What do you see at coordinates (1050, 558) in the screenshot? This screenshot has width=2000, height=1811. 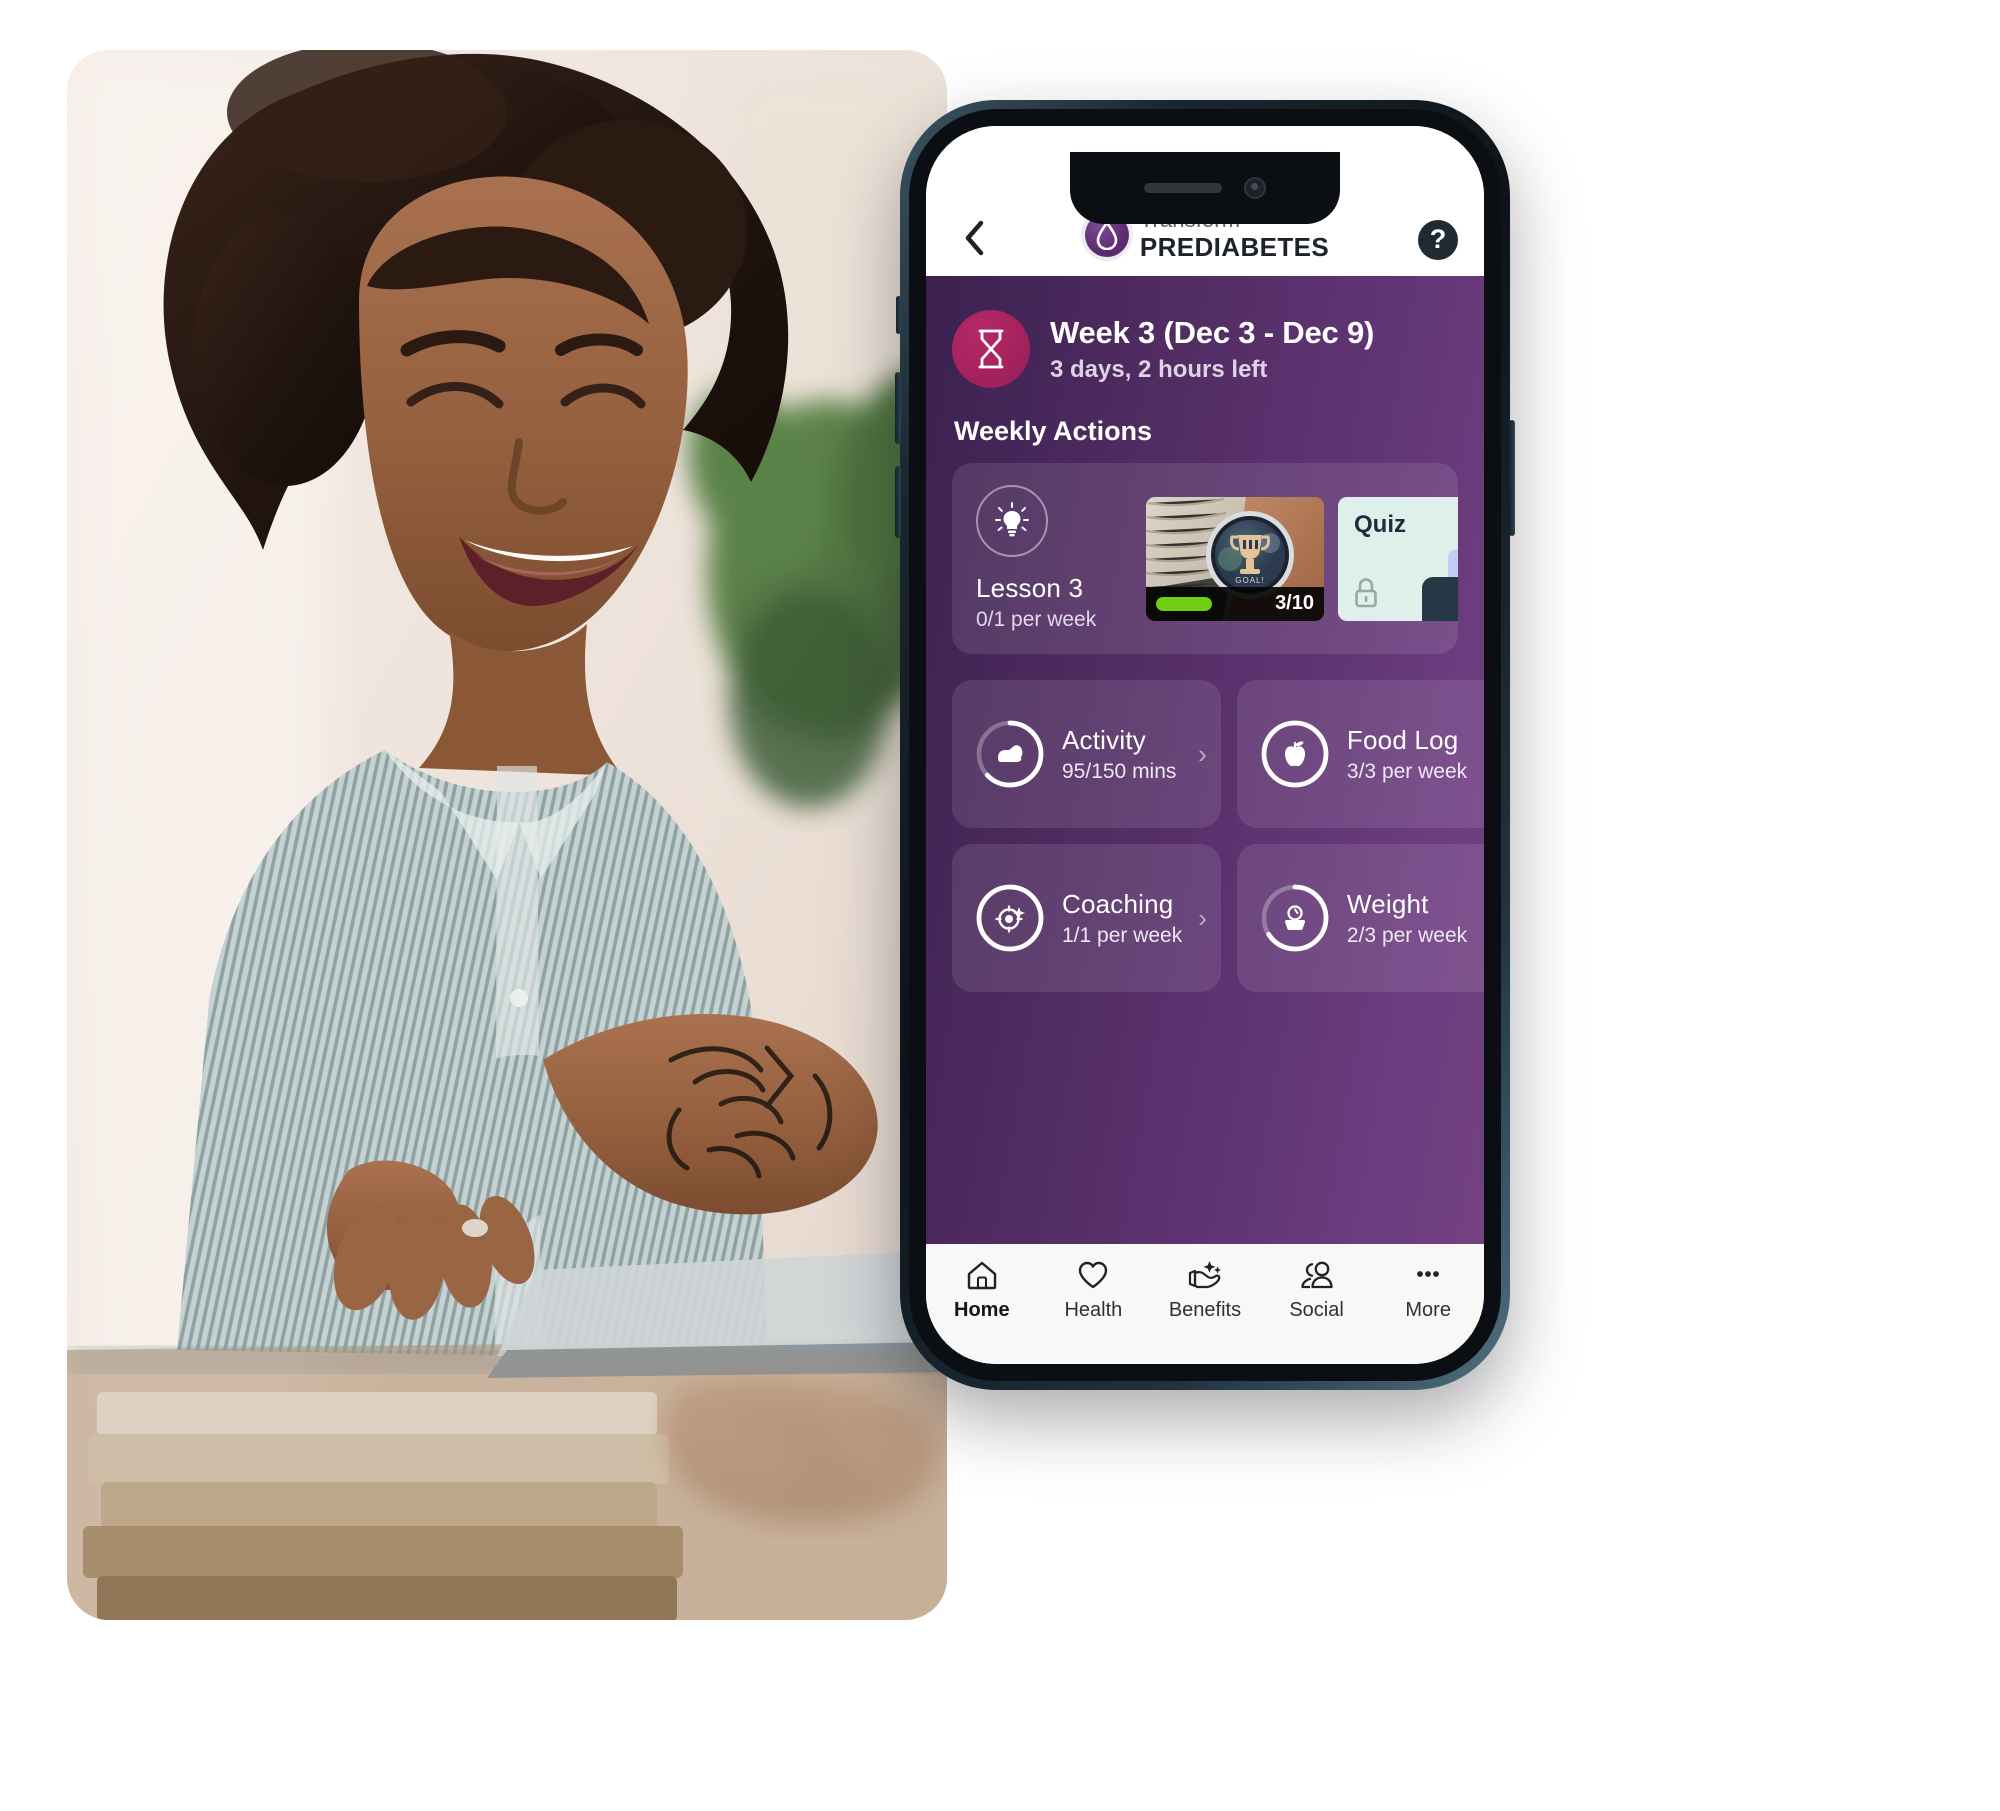 I see `lesson-info: Lesson 3 0/1 per week` at bounding box center [1050, 558].